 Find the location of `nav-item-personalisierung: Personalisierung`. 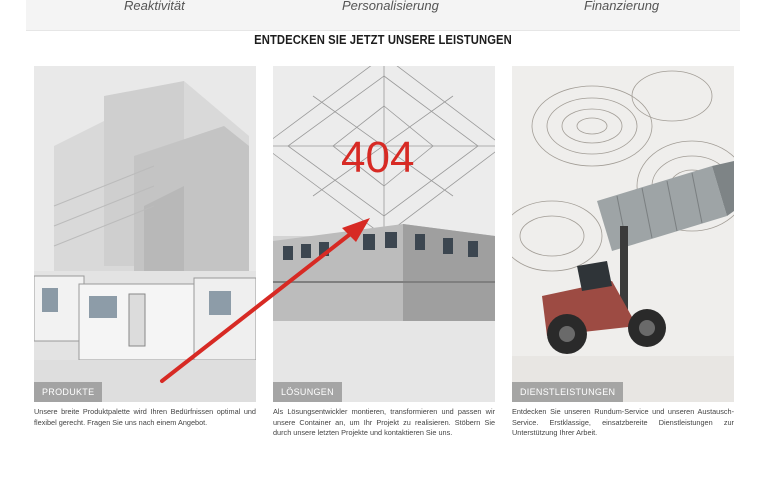

nav-item-personalisierung: Personalisierung is located at coordinates (390, 6).